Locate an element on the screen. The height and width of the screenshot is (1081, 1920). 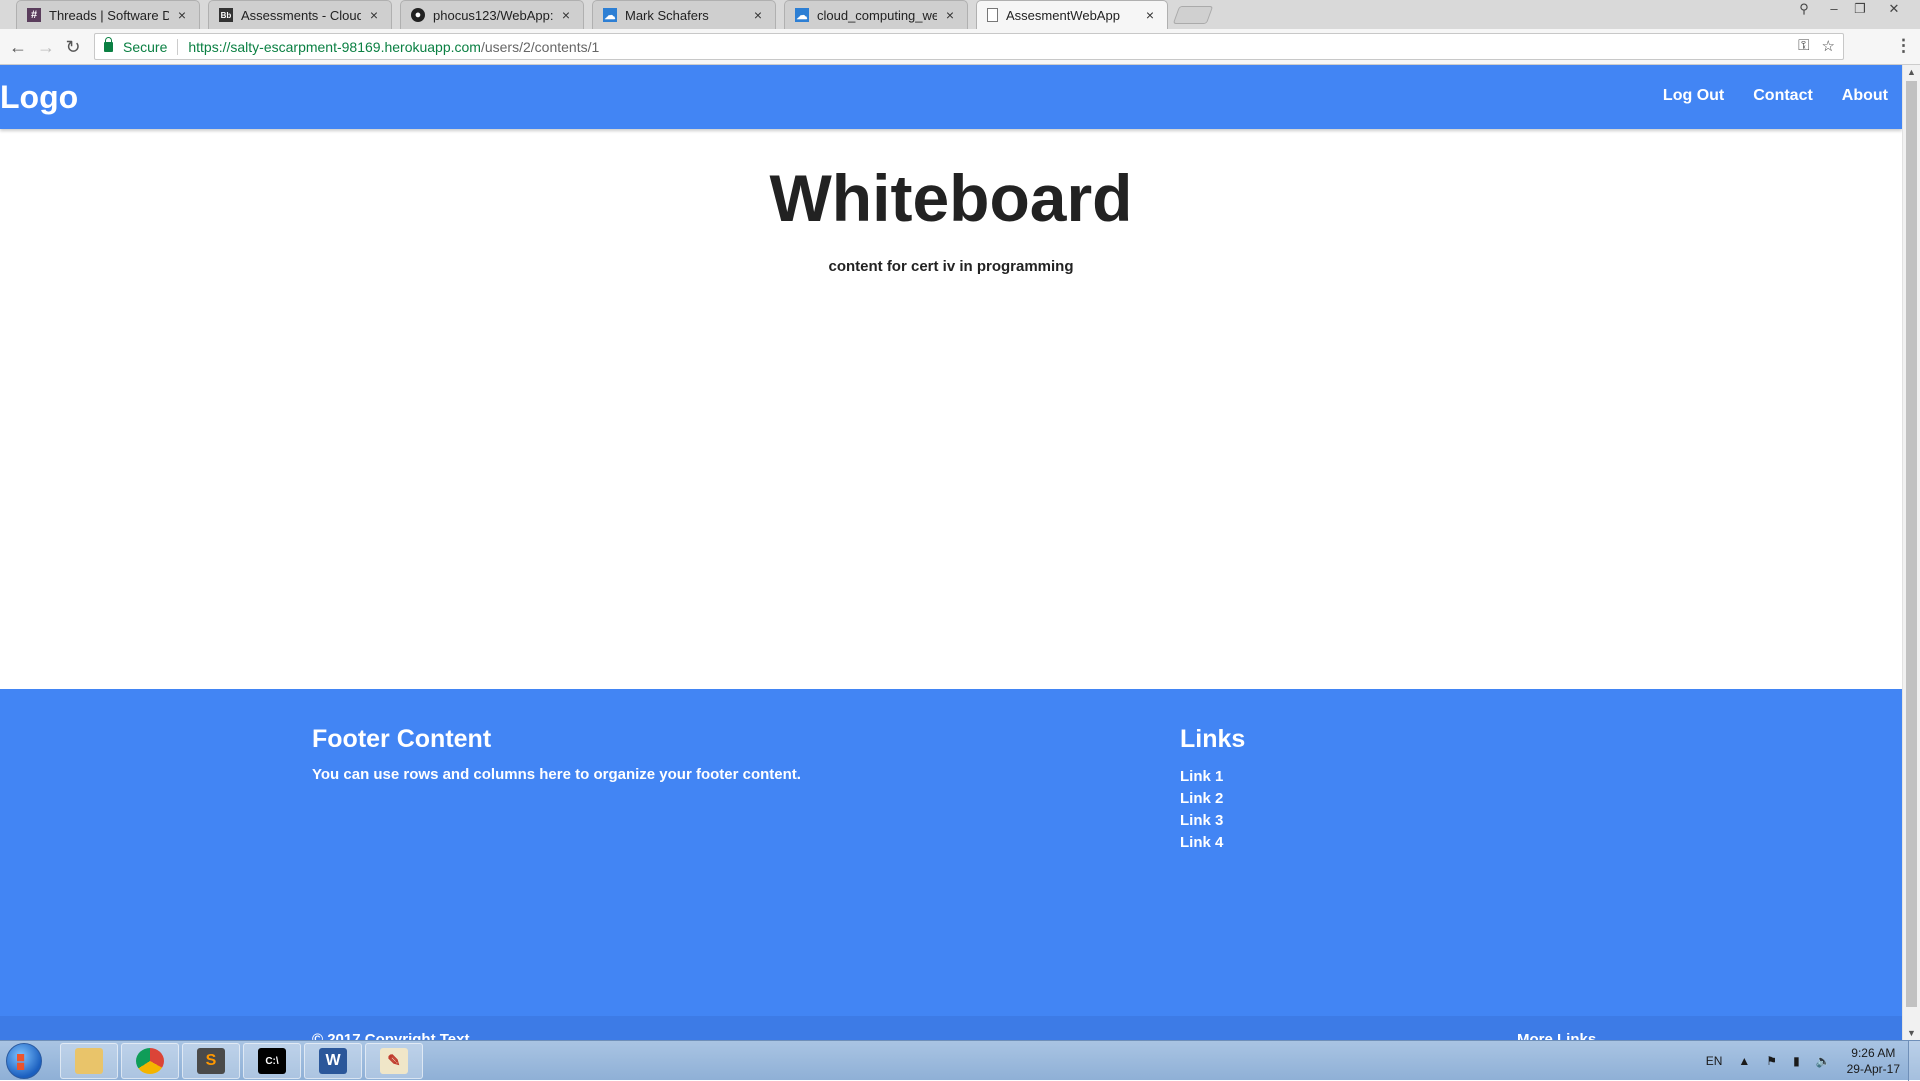
forward-icon: → is located at coordinates (46, 47).